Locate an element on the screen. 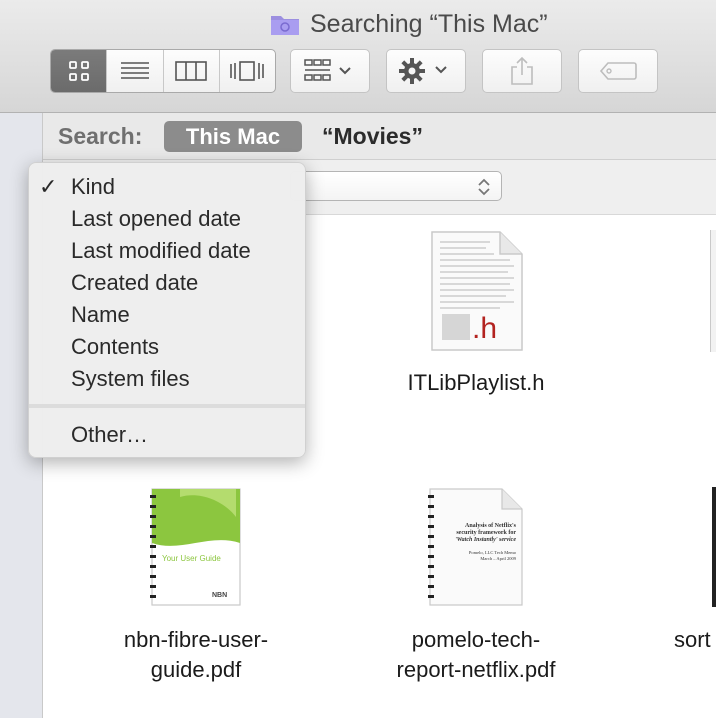 The height and width of the screenshot is (718, 716). updown-chevron-icon is located at coordinates (484, 187).